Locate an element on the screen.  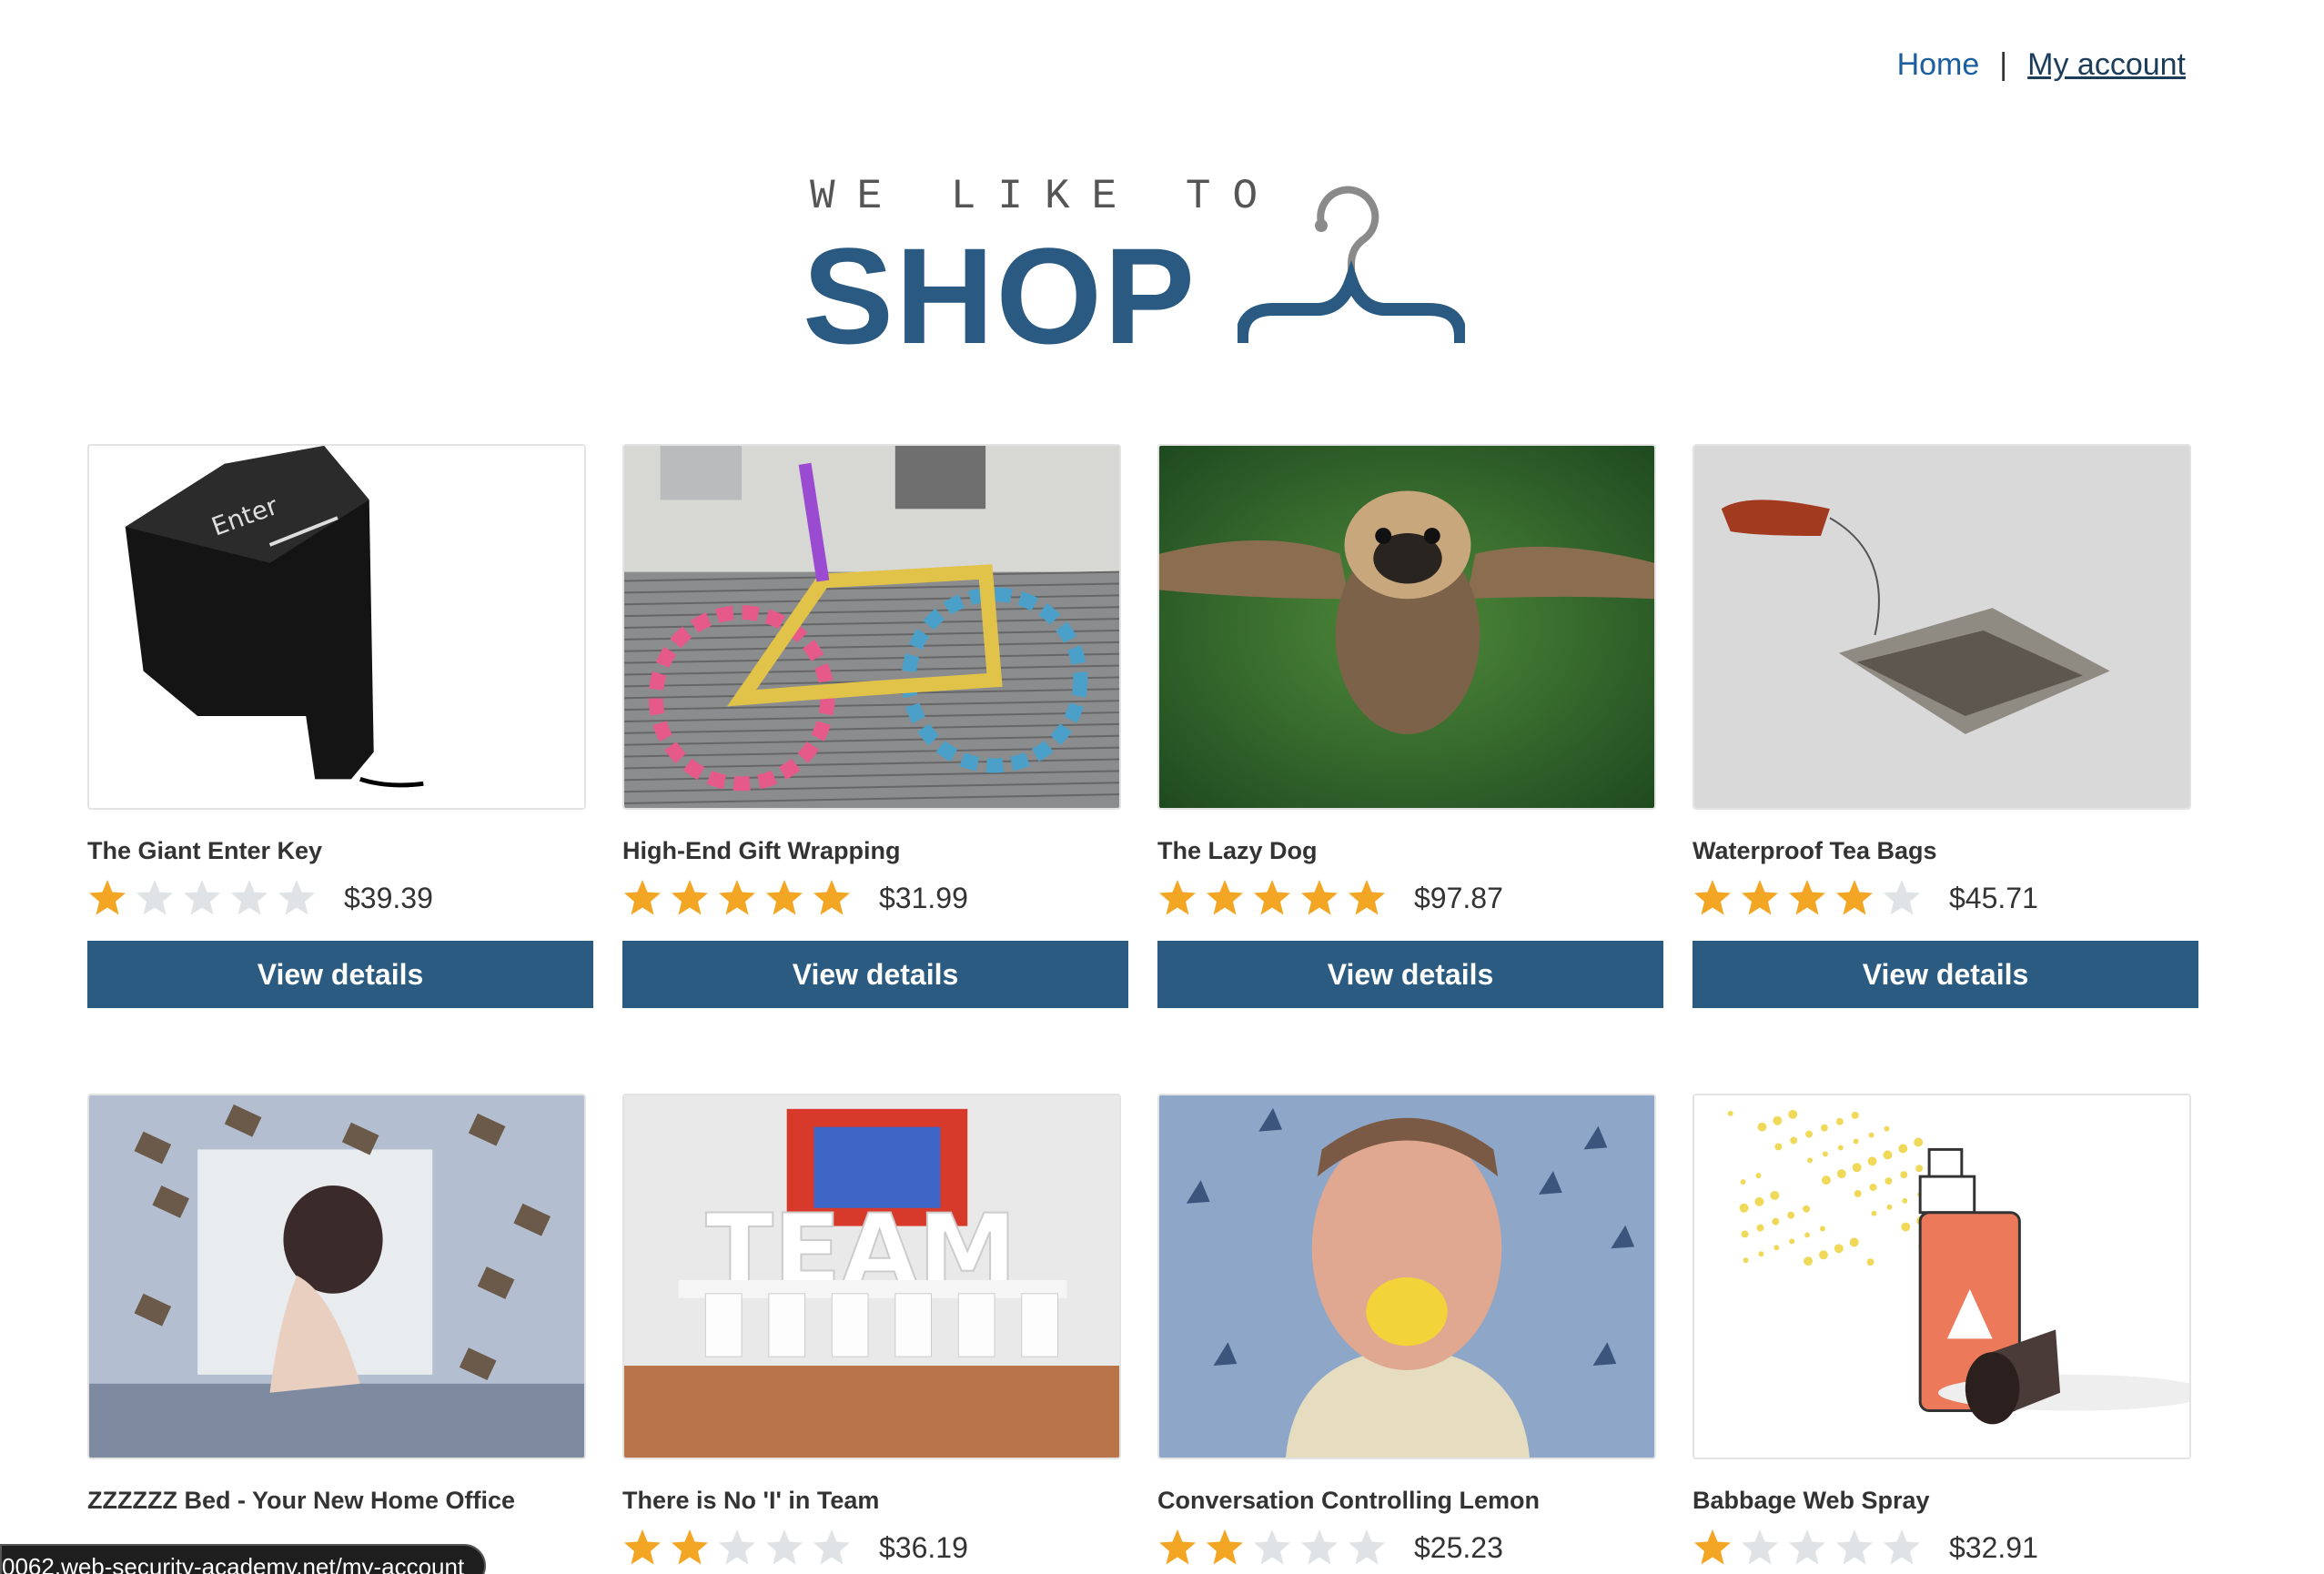
logo-word: SHOP is located at coordinates (1000, 295).